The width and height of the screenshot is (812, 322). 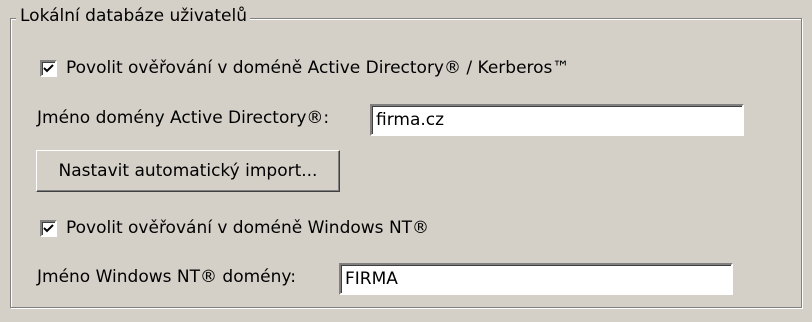 What do you see at coordinates (183, 118) in the screenshot?
I see `ad-domain-label: Jméno domény Active Directory®:` at bounding box center [183, 118].